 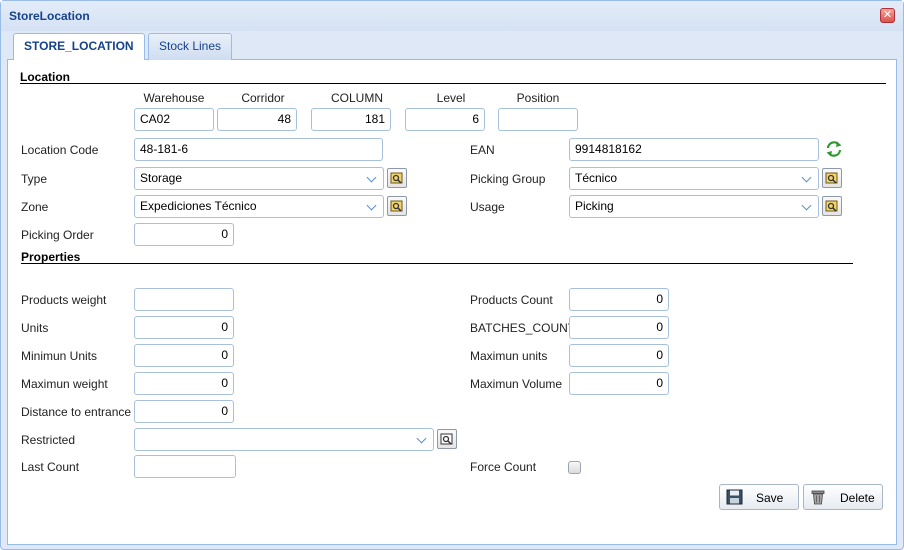 I want to click on distance-to-entrance-field: 0, so click(x=184, y=411).